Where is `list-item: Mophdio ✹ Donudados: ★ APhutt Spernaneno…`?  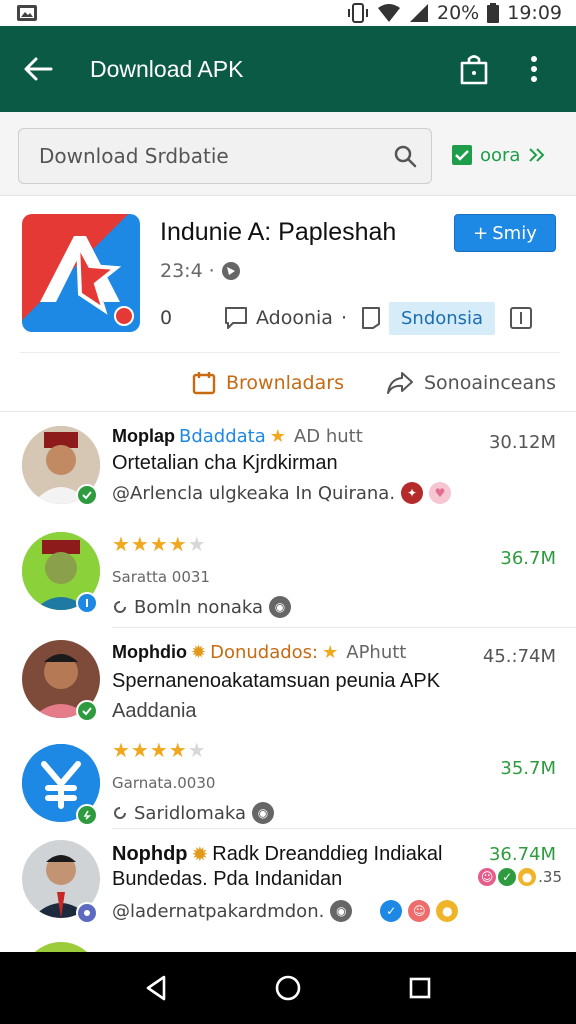
list-item: Mophdio ✹ Donudados: ★ APhutt Spernaneno… is located at coordinates (288, 682).